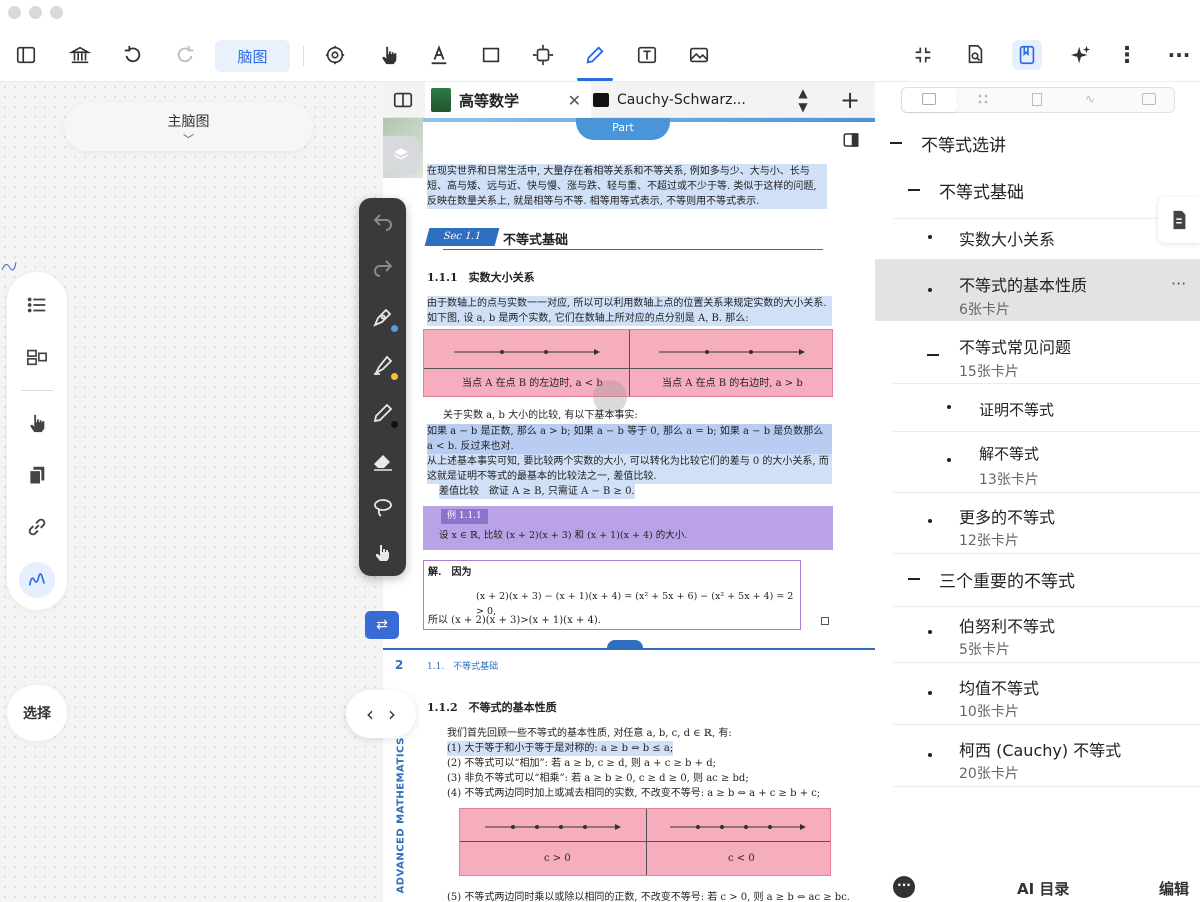 Image resolution: width=1200 pixels, height=902 pixels. I want to click on card-count: 15张卡片, so click(989, 372).